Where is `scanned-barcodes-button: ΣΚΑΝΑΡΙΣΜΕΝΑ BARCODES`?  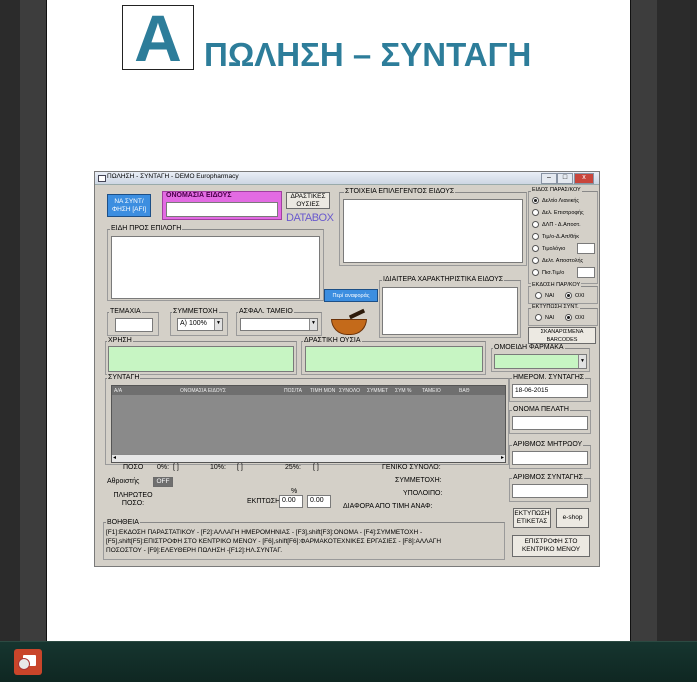 scanned-barcodes-button: ΣΚΑΝΑΡΙΣΜΕΝΑ BARCODES is located at coordinates (562, 335).